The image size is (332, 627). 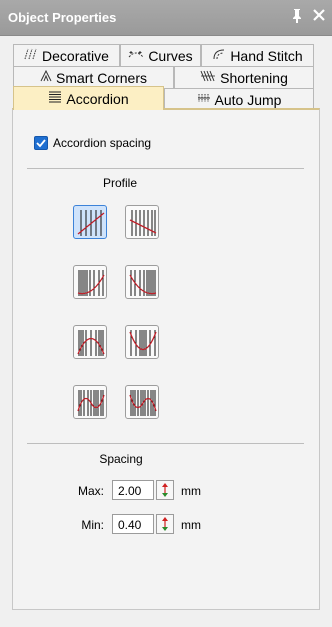 What do you see at coordinates (31, 55) in the screenshot?
I see `decorative-icon` at bounding box center [31, 55].